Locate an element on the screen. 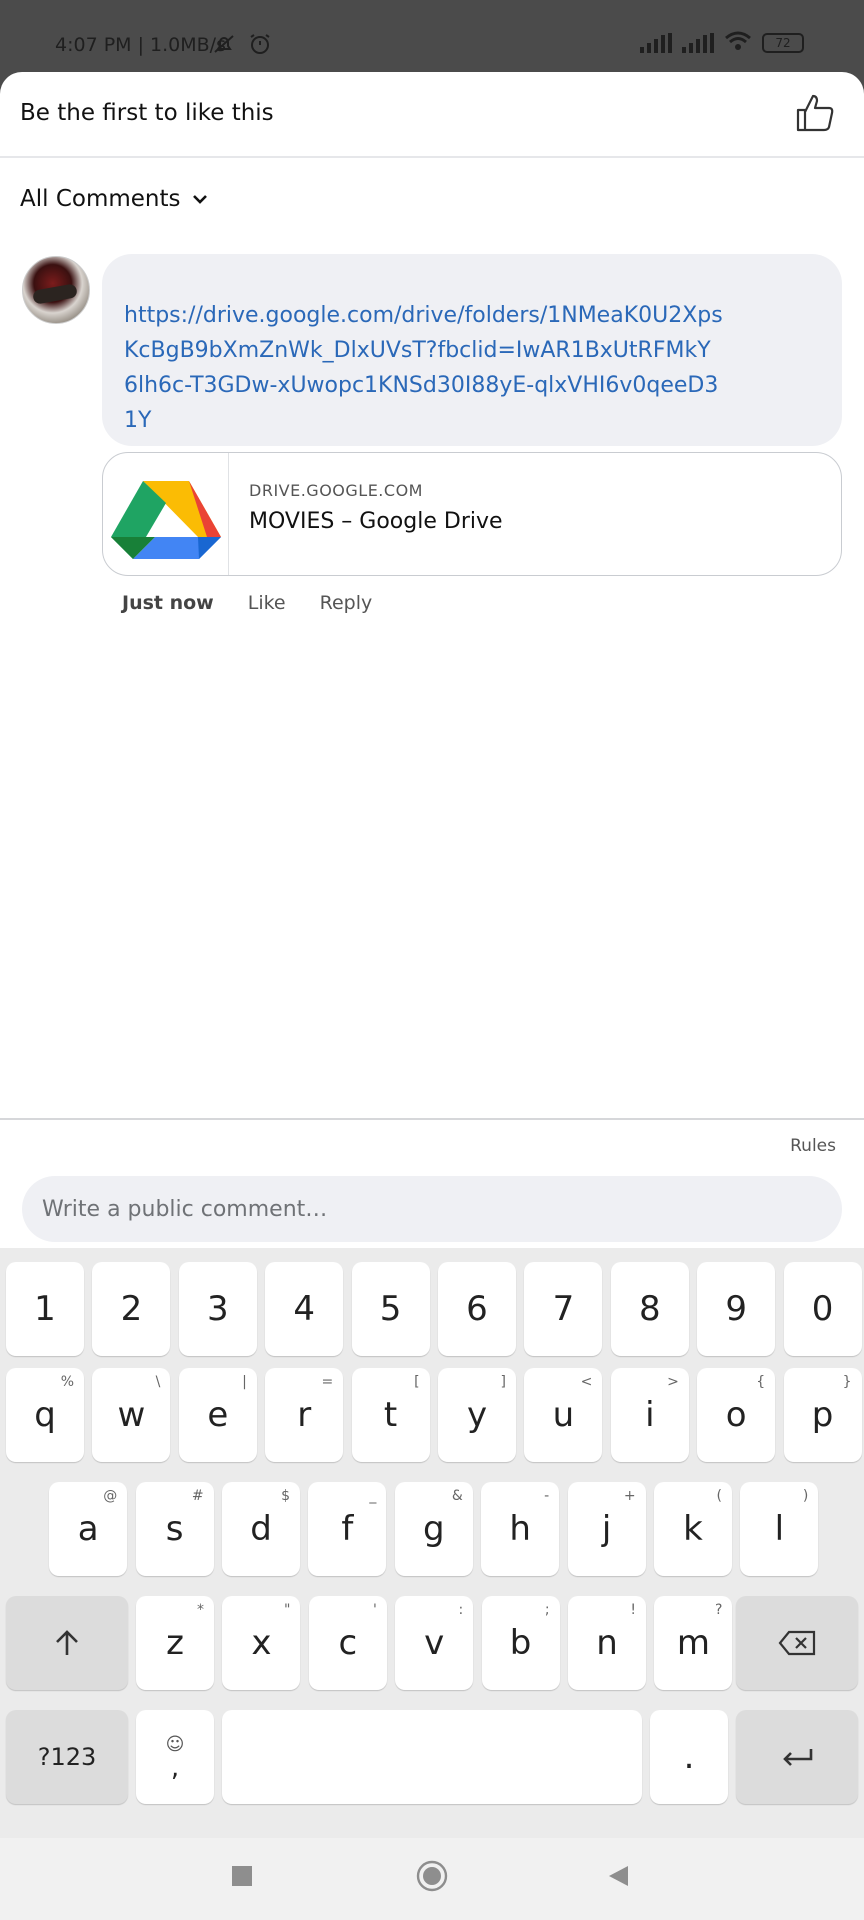 This screenshot has width=864, height=1920. key-label: e is located at coordinates (218, 1415).